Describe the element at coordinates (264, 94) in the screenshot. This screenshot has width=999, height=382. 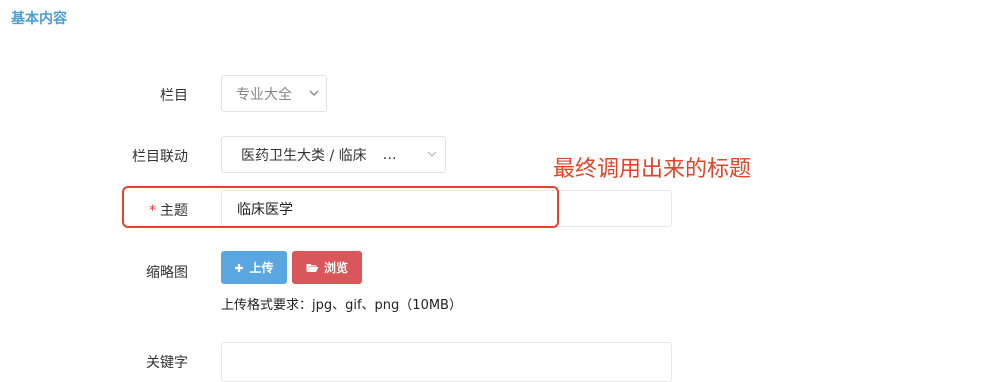
I see `column-select-value: 专业大全` at that location.